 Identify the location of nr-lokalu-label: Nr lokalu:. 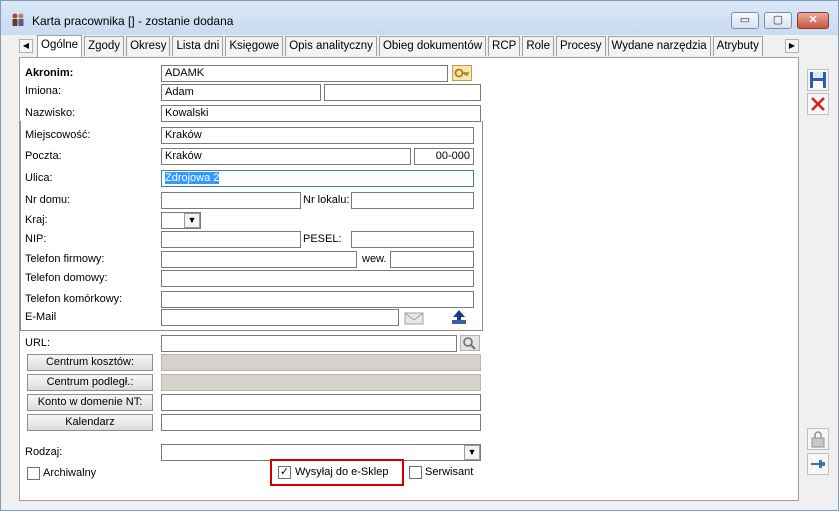
(326, 200).